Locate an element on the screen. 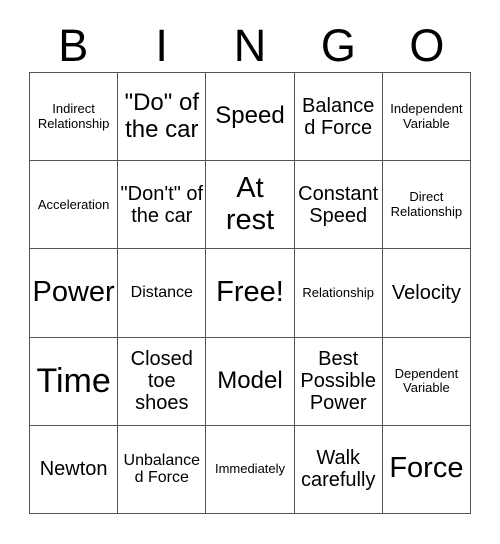  bingo-cell: "Do" of the car is located at coordinates (162, 117).